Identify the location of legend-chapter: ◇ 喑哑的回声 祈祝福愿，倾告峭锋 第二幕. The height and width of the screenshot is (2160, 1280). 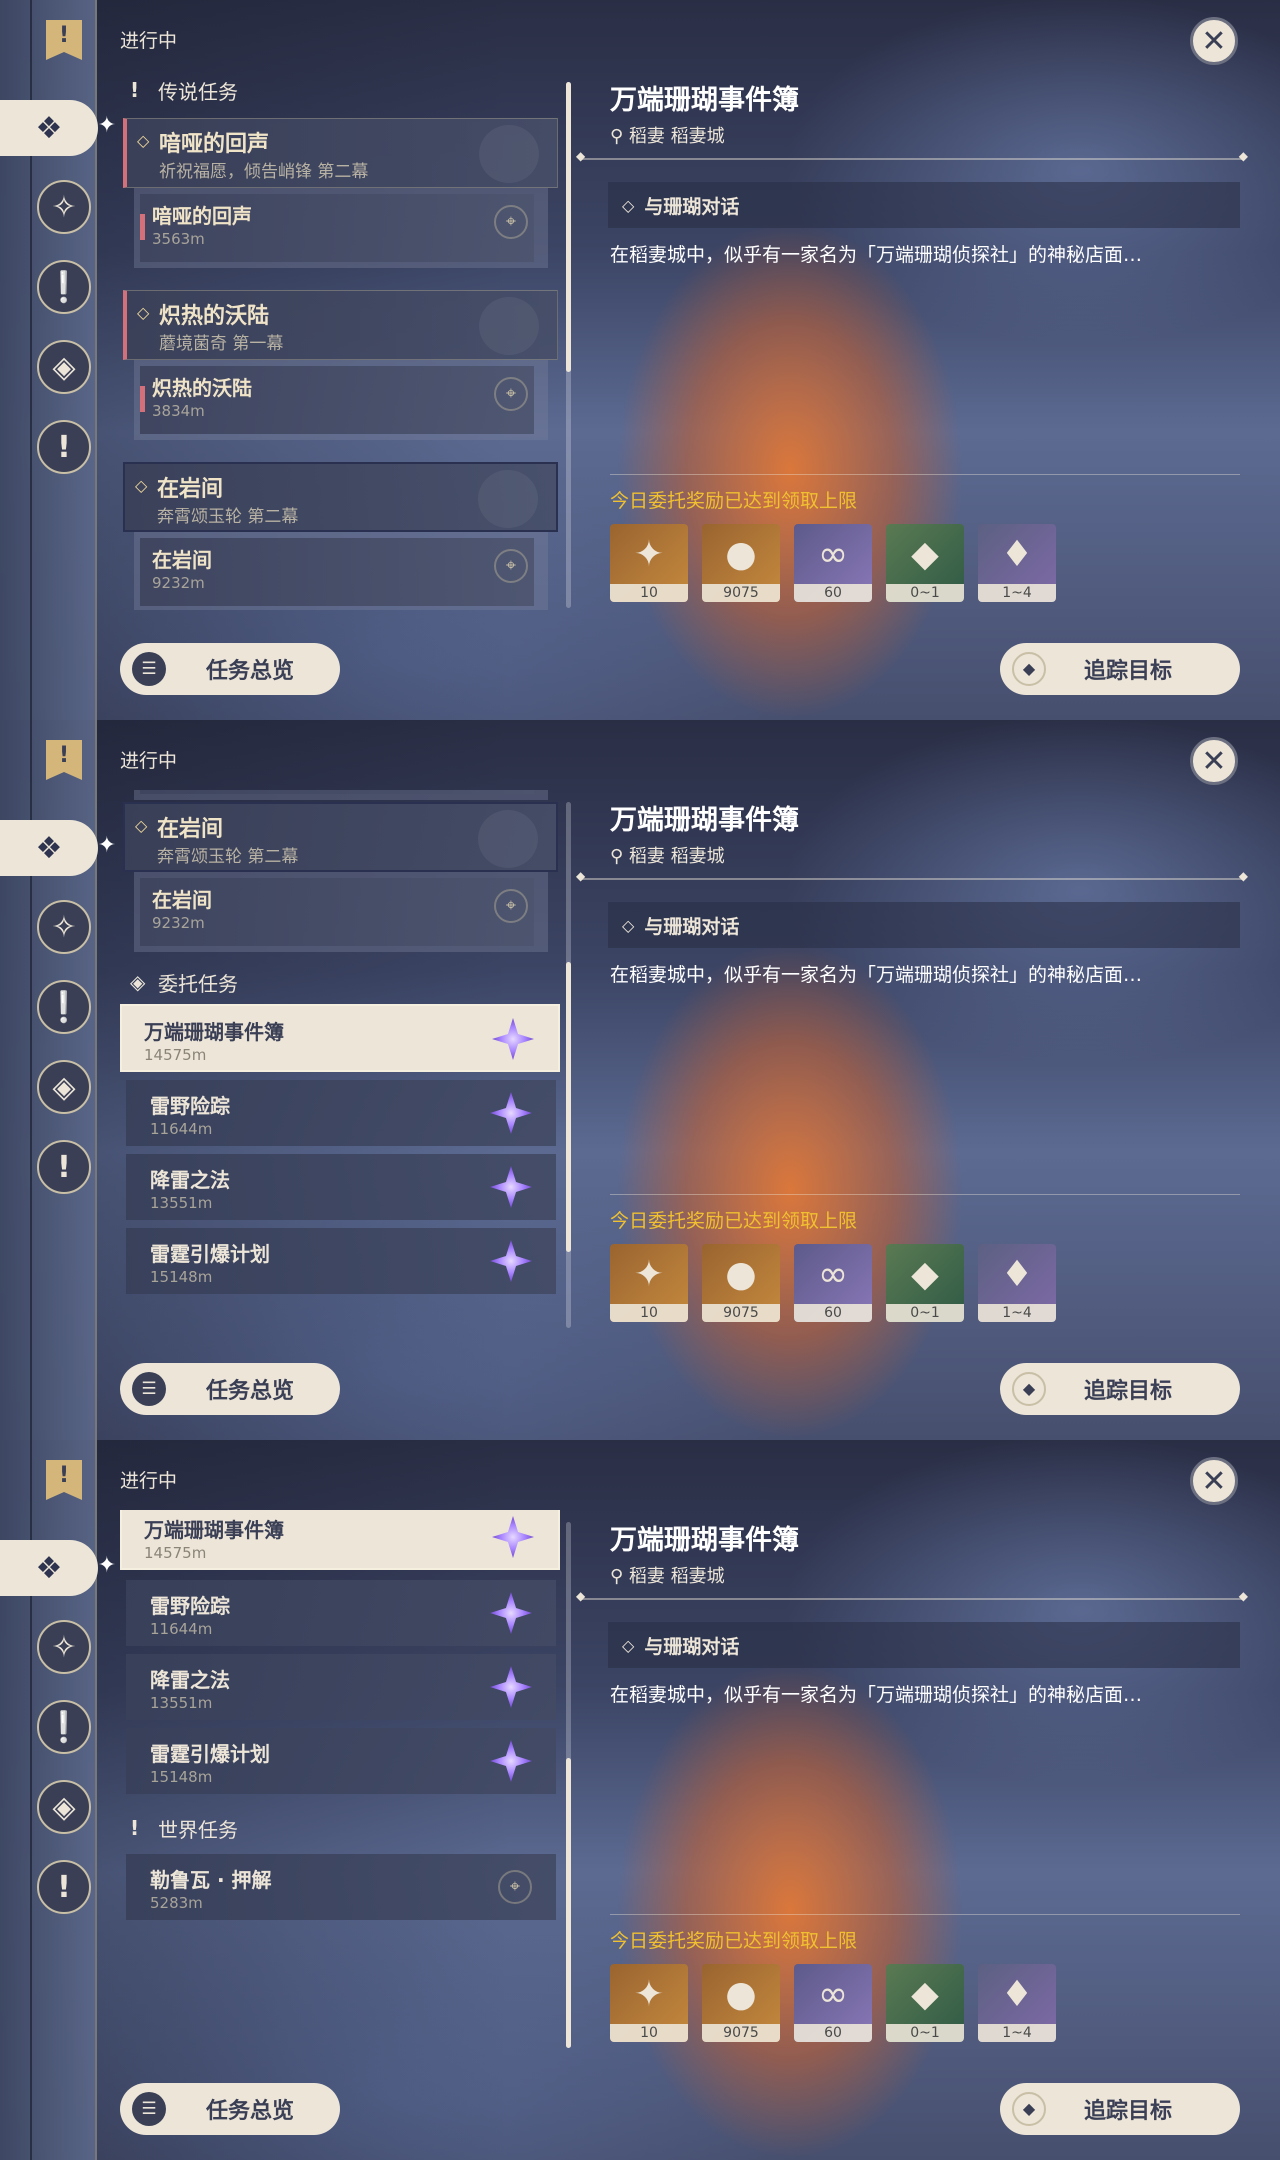
(340, 153).